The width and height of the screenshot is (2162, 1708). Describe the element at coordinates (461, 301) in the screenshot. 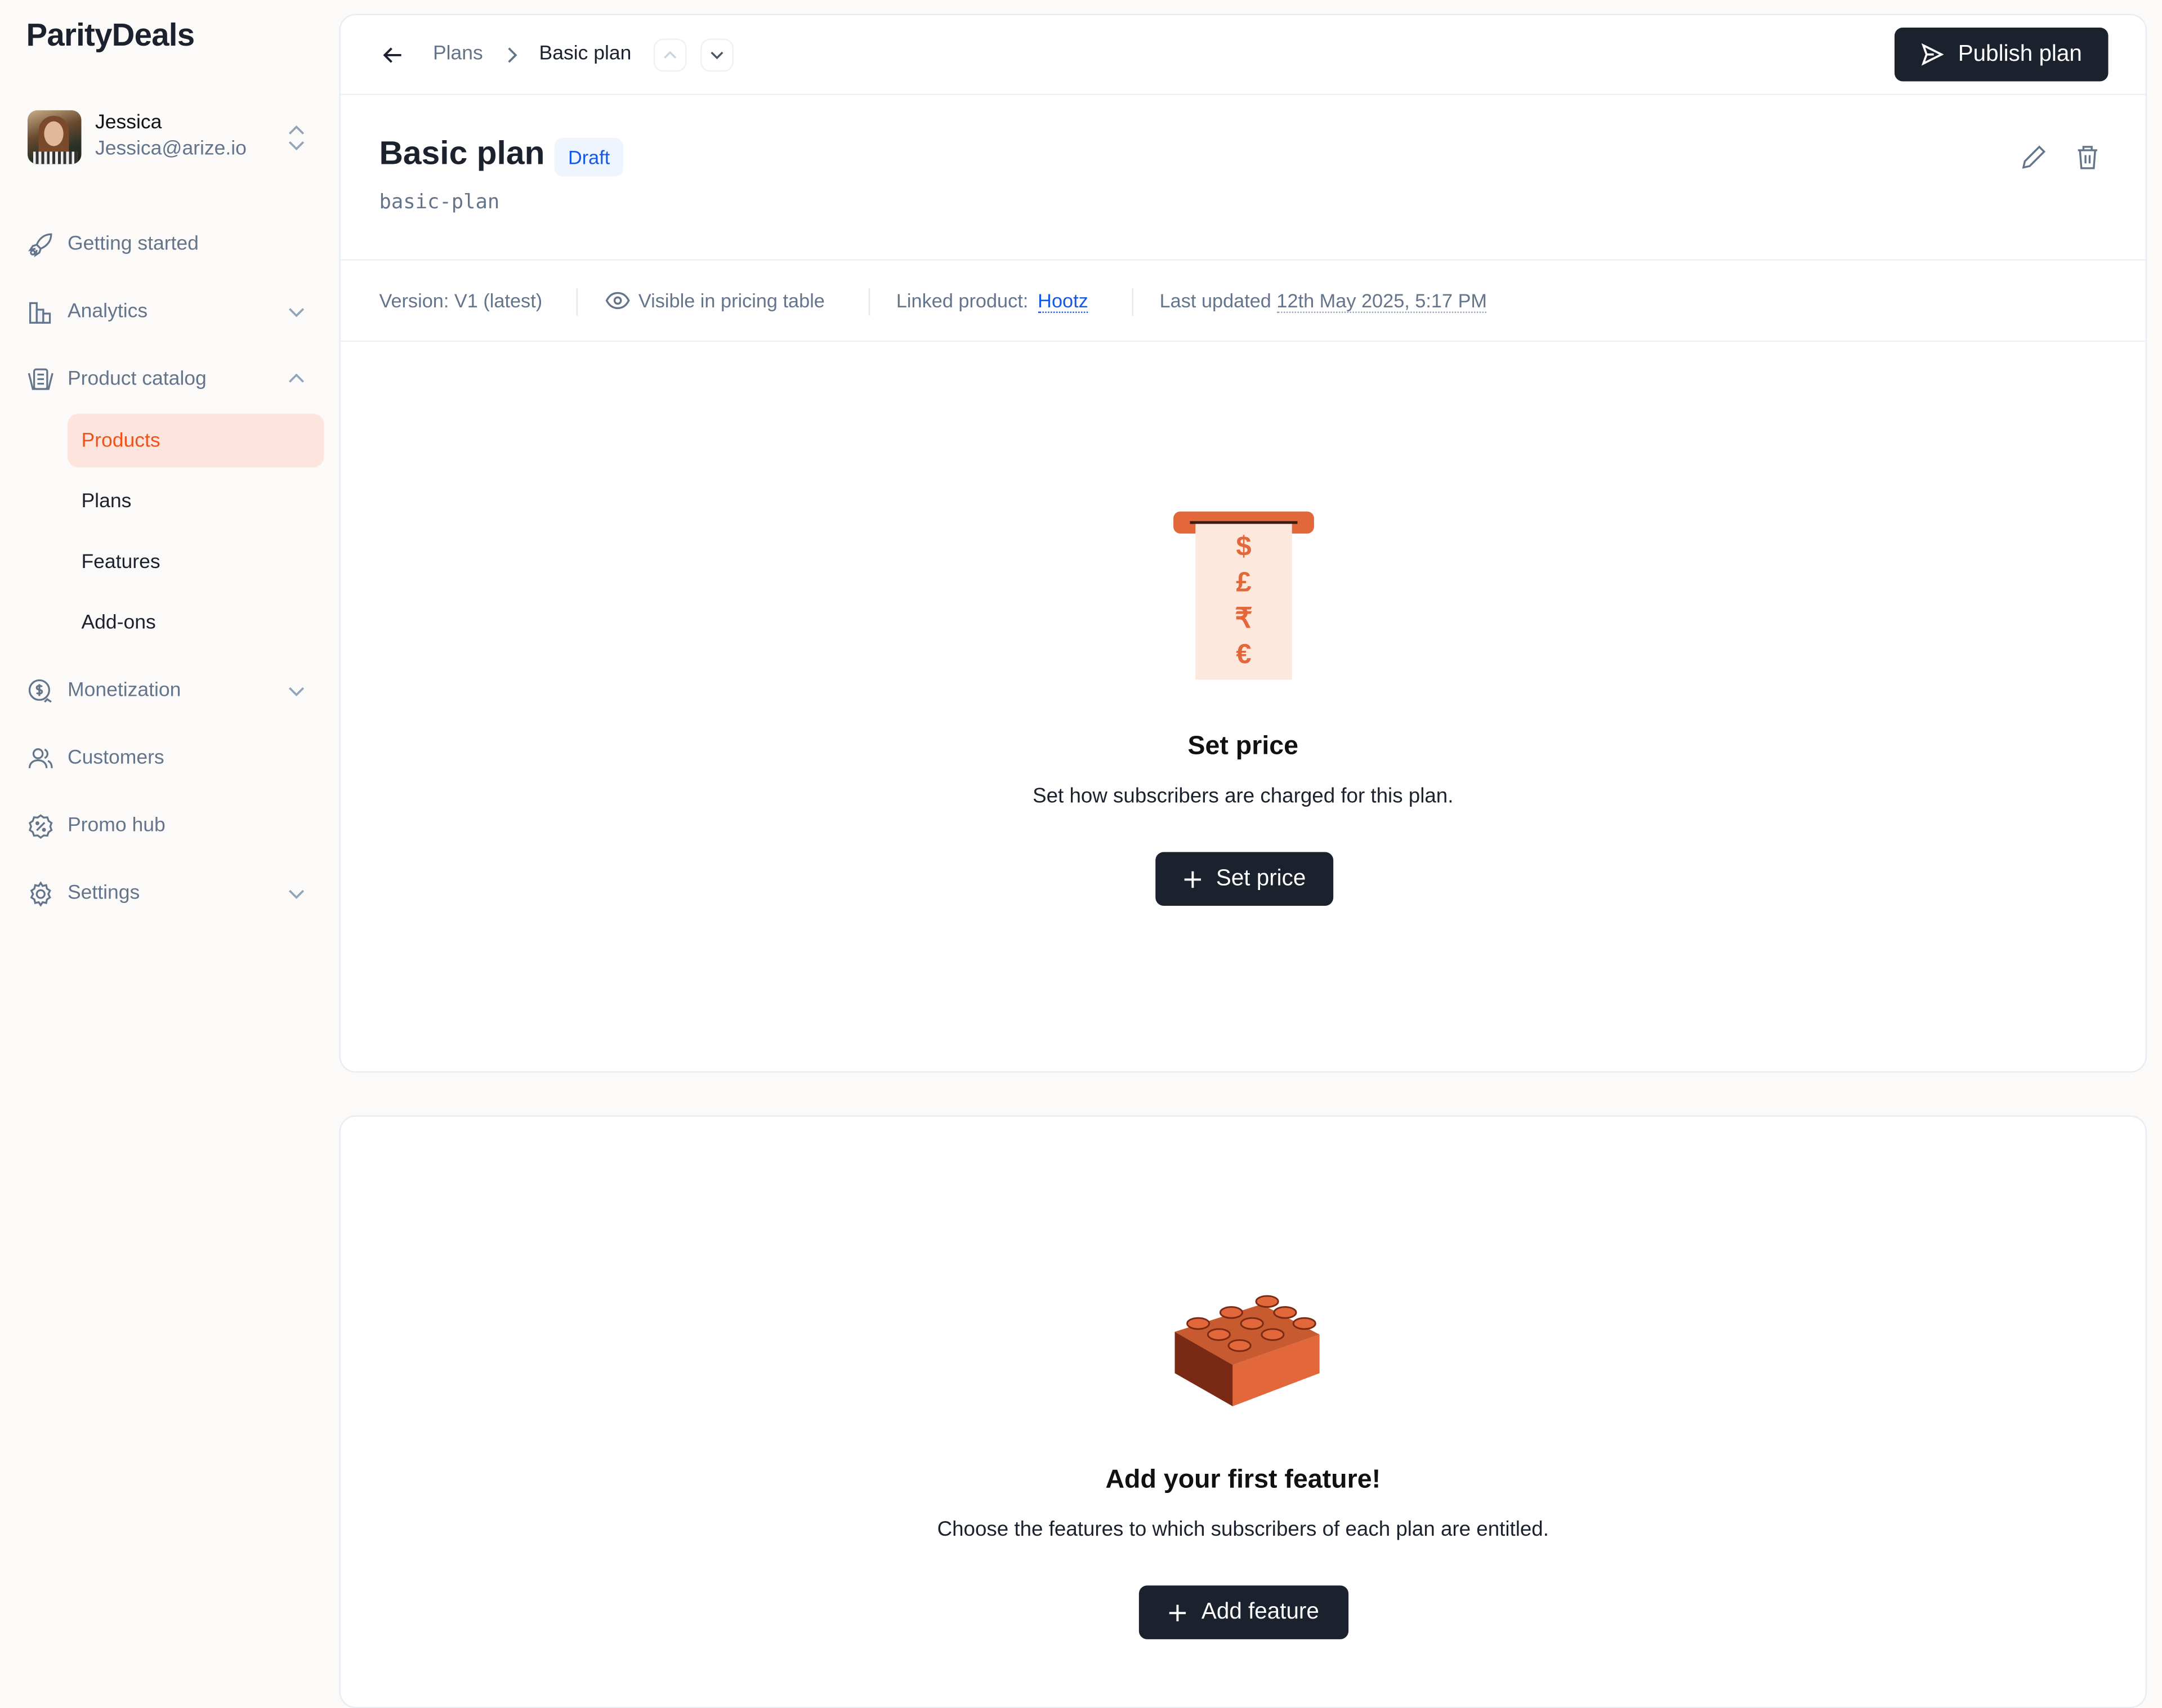

I see `version-text: Version: V1 (latest)` at that location.